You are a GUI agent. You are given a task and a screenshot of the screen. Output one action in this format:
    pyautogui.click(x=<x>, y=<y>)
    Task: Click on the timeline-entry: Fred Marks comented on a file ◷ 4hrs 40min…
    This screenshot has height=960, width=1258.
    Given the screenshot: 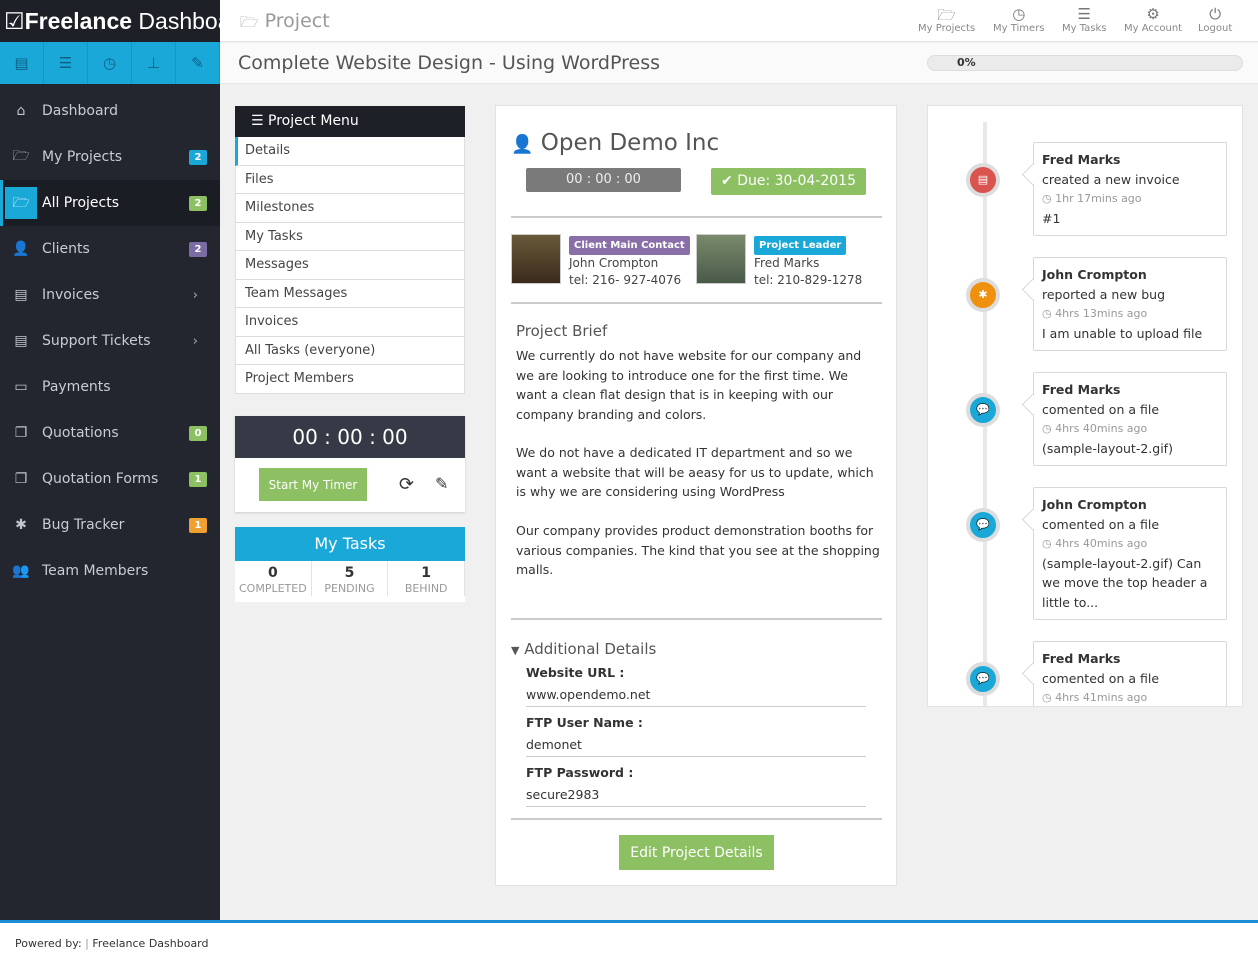 What is the action you would take?
    pyautogui.click(x=1130, y=419)
    